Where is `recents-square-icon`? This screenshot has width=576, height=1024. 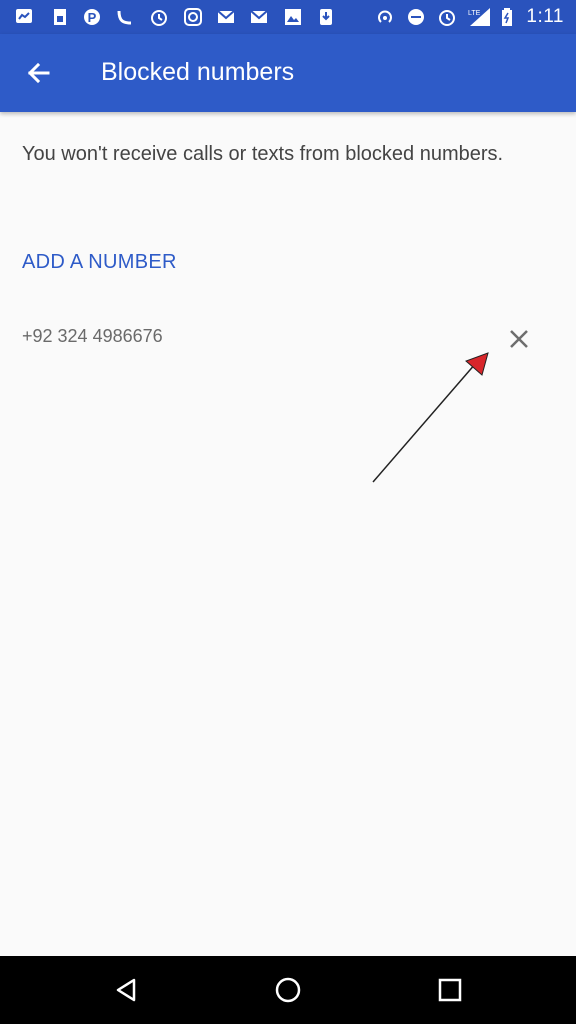 recents-square-icon is located at coordinates (450, 990).